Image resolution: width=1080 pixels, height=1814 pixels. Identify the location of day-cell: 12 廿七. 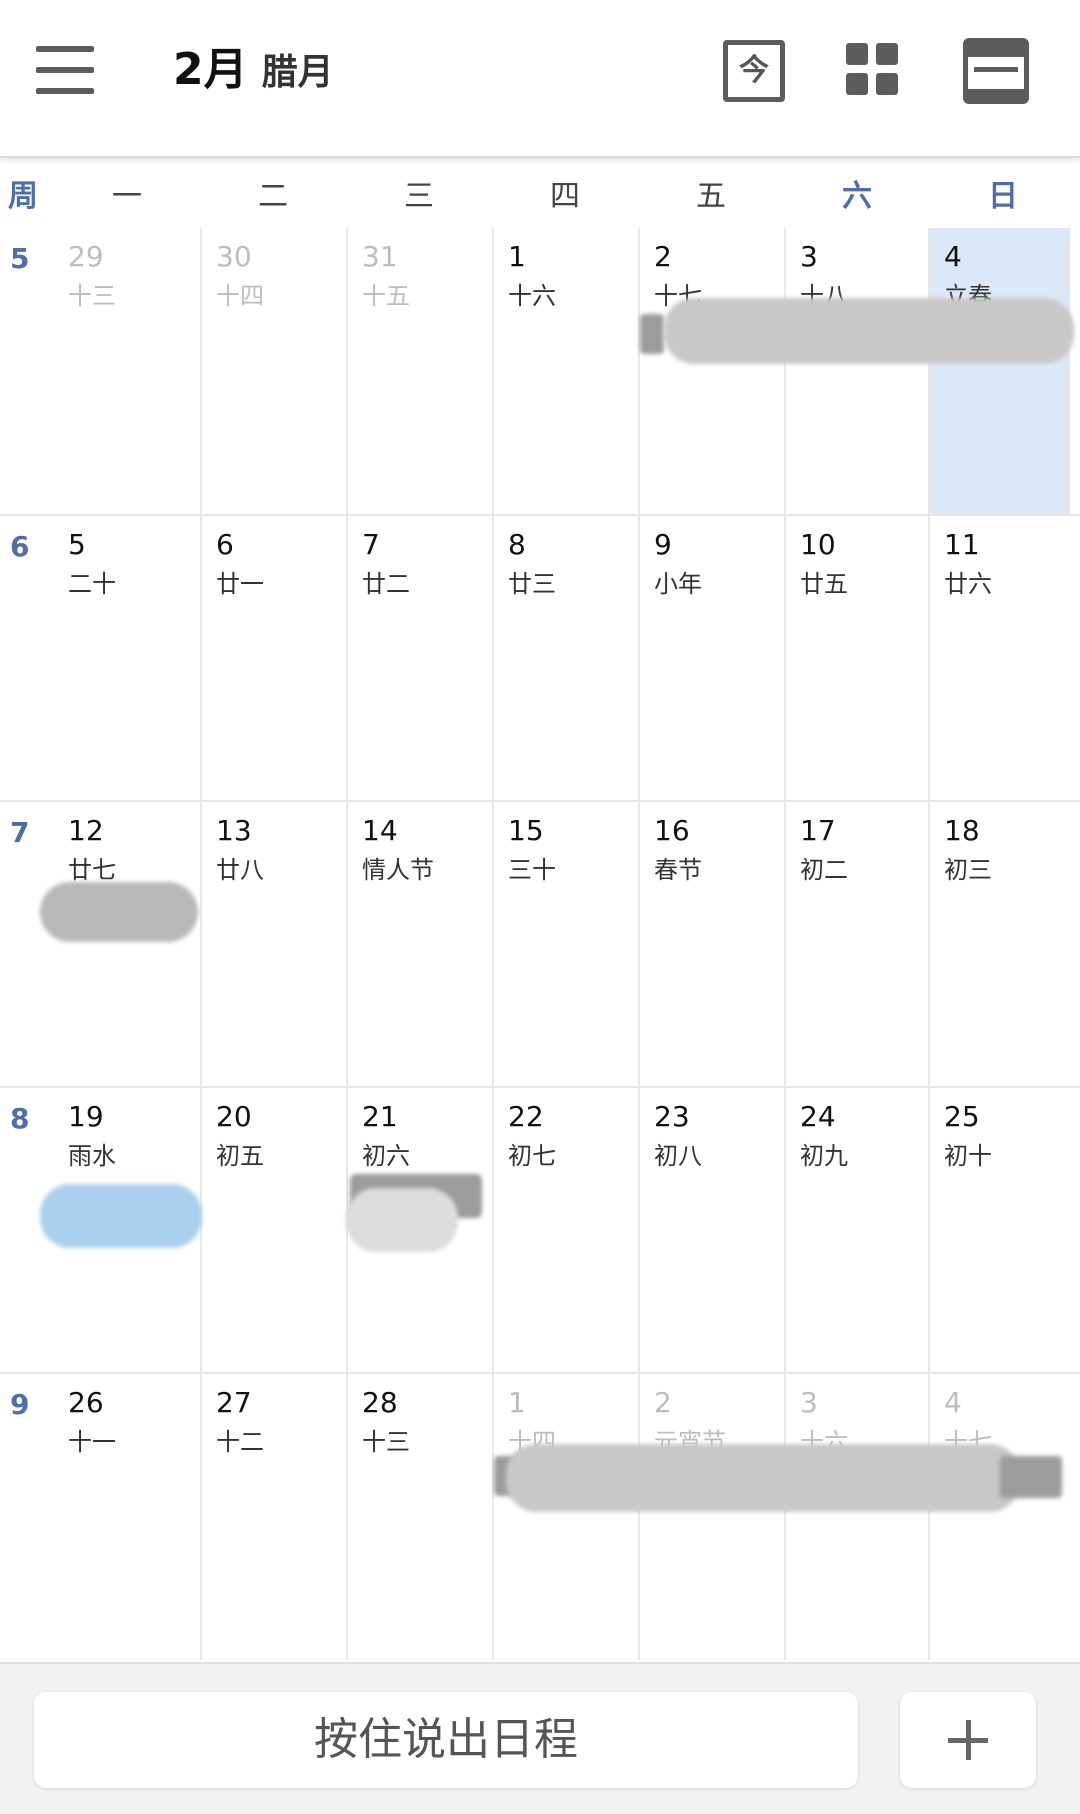
(127, 945).